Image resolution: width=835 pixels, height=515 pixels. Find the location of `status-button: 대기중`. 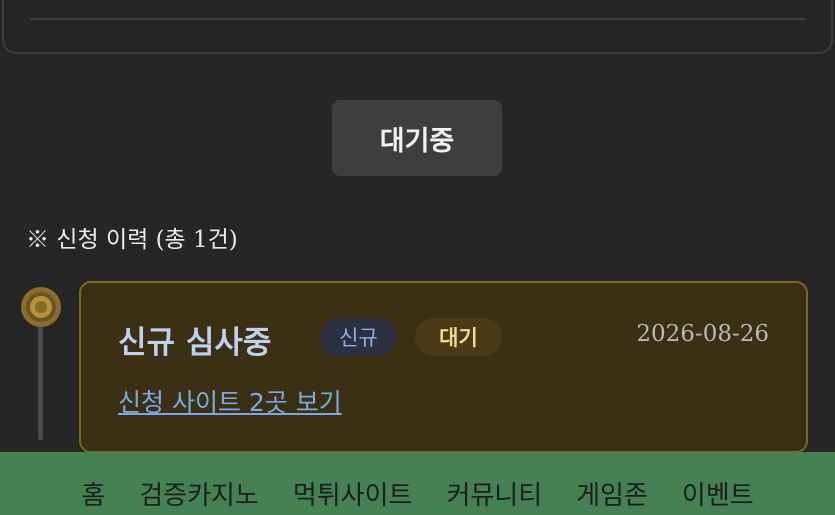

status-button: 대기중 is located at coordinates (417, 138).